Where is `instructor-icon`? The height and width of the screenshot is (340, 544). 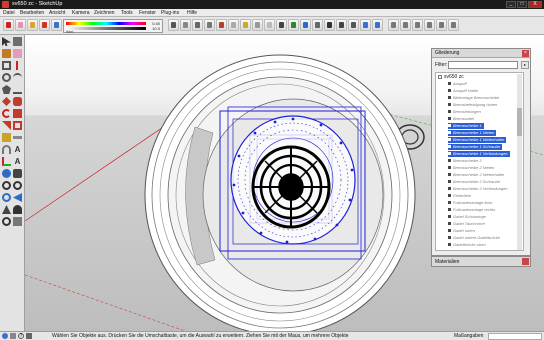
instructor-icon is located at coordinates (29, 336).